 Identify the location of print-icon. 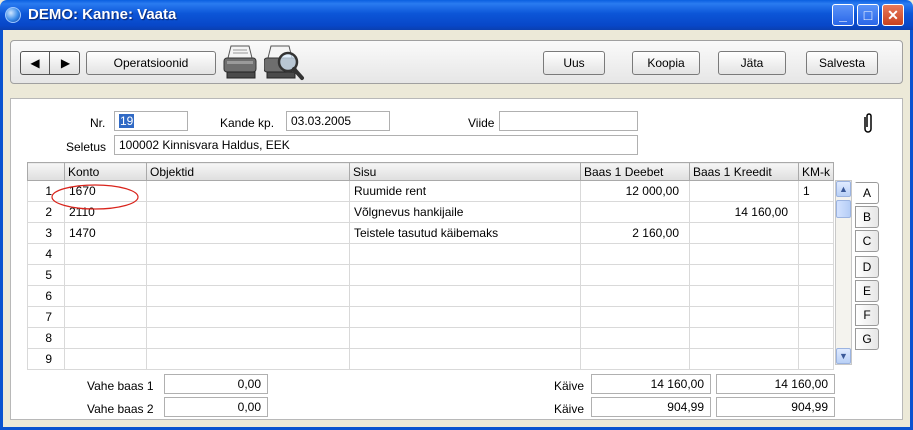
(241, 63).